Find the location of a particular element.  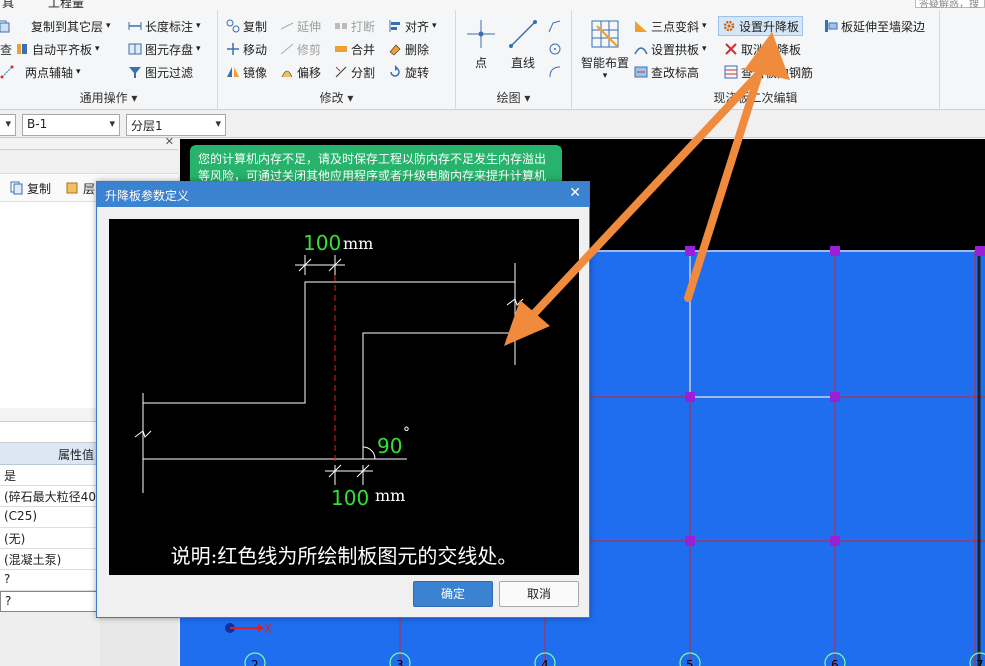

extend-slab-icon is located at coordinates (831, 26).